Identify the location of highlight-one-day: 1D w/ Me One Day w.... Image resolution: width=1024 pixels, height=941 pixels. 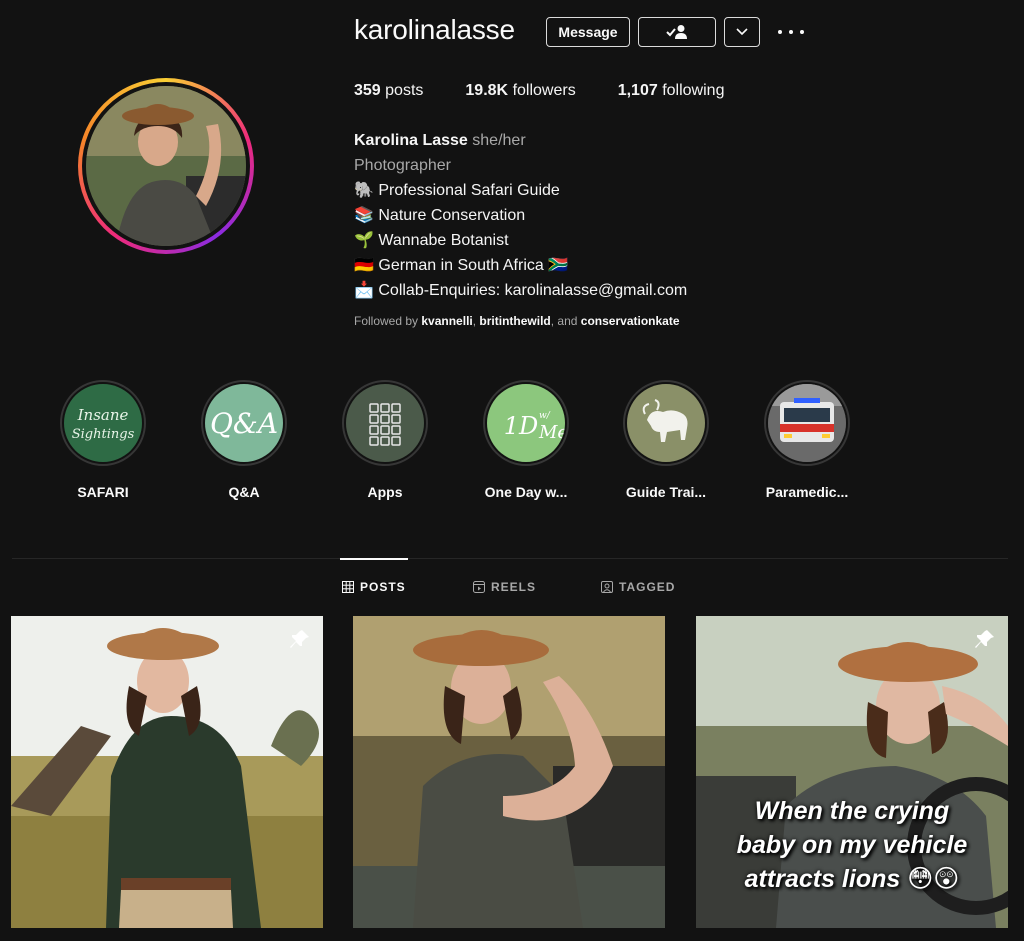
(526, 440).